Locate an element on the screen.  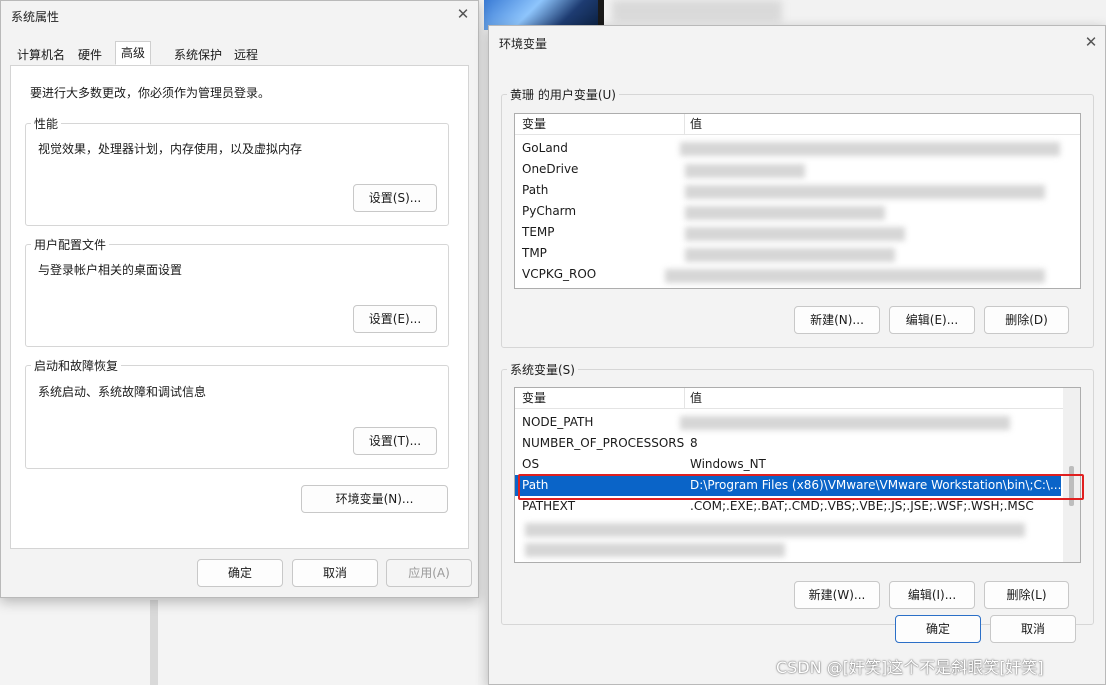
user-variables-label: 黄珊 的用户变量(U) is located at coordinates (563, 94).